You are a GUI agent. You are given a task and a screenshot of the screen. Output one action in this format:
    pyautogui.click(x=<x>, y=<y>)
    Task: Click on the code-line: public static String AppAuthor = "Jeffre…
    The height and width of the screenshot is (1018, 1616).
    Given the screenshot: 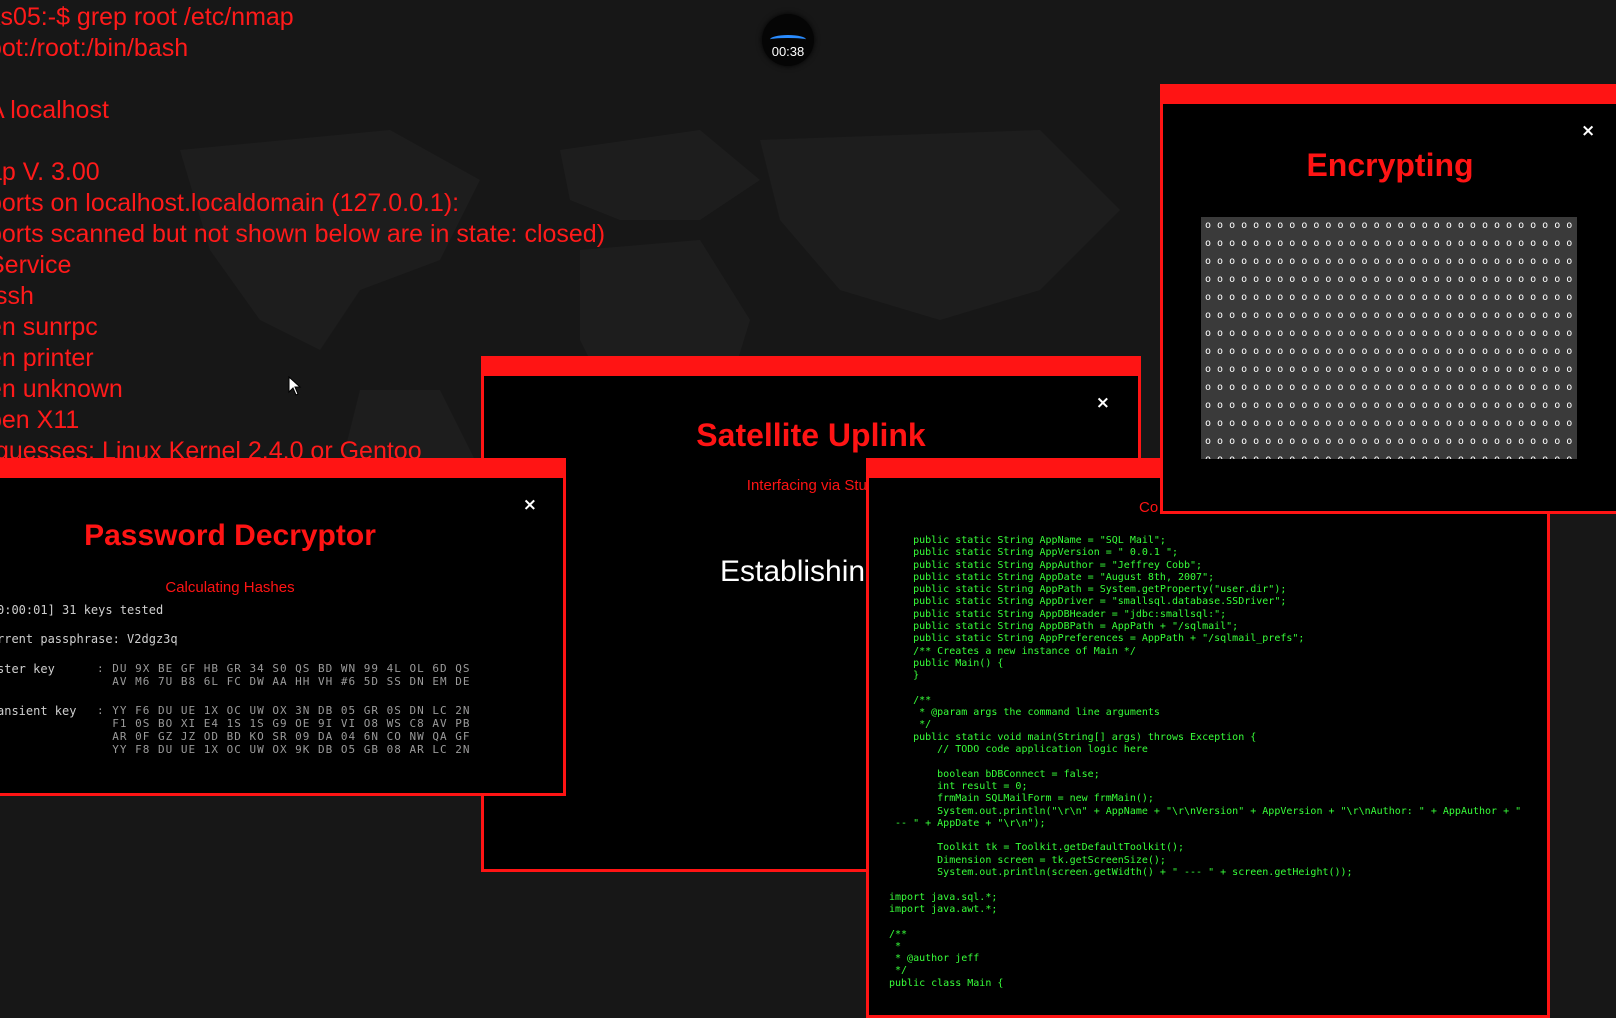 What is the action you would take?
    pyautogui.click(x=1046, y=565)
    